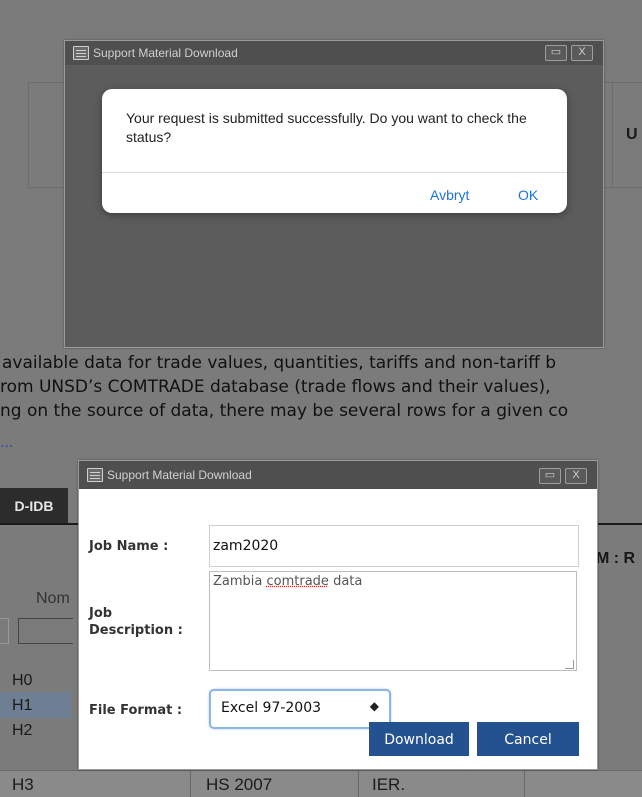  What do you see at coordinates (239, 784) in the screenshot?
I see `row-name: HS 2007` at bounding box center [239, 784].